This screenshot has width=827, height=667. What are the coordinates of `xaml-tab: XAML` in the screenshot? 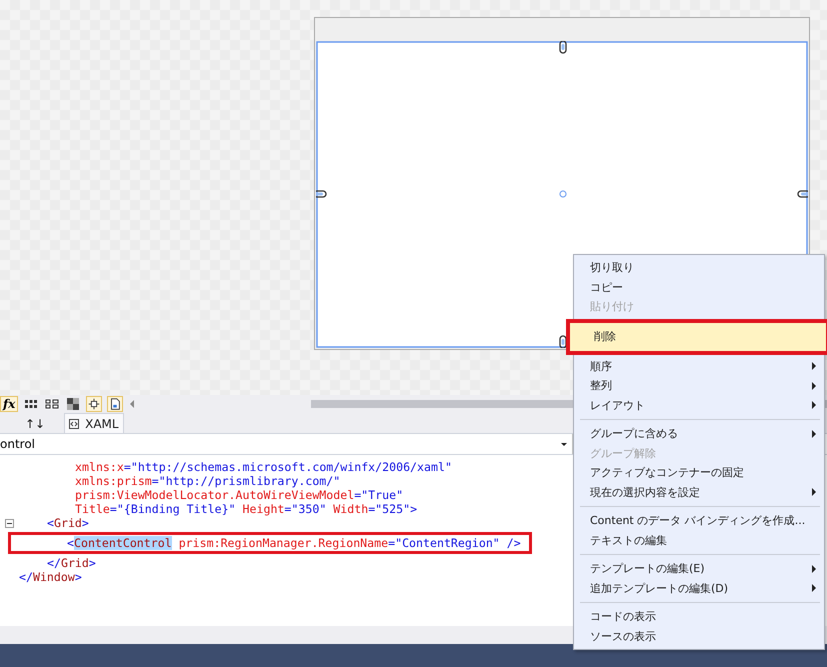 It's located at (94, 423).